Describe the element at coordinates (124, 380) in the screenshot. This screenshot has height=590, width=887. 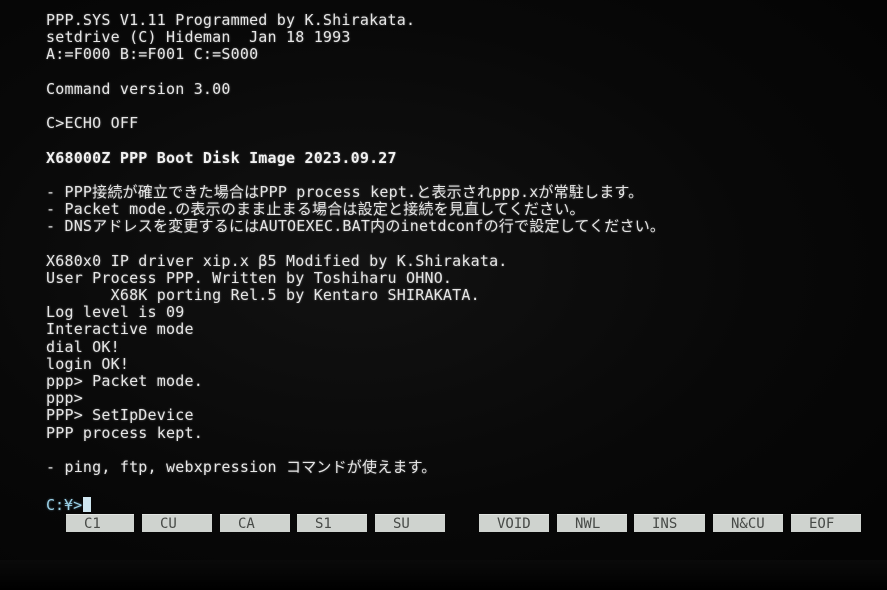
I see `terminal-line: ppp> Packet mode.` at that location.